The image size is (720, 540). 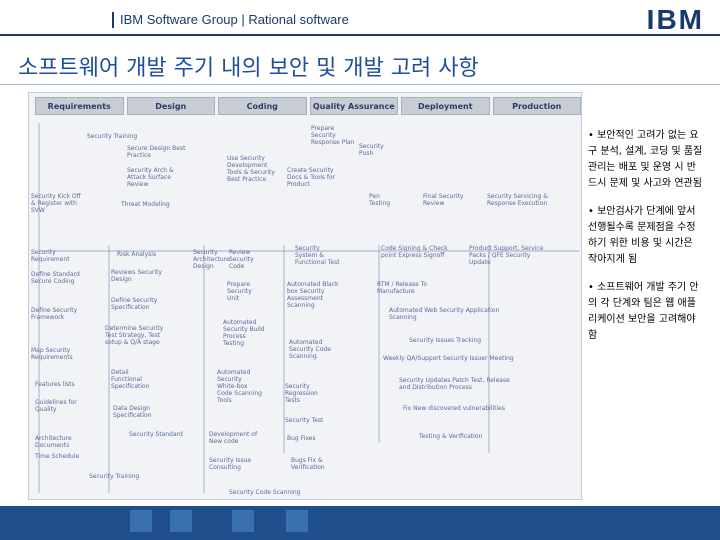 What do you see at coordinates (451, 436) in the screenshot?
I see `node-testing-verification: Testing & Verification` at bounding box center [451, 436].